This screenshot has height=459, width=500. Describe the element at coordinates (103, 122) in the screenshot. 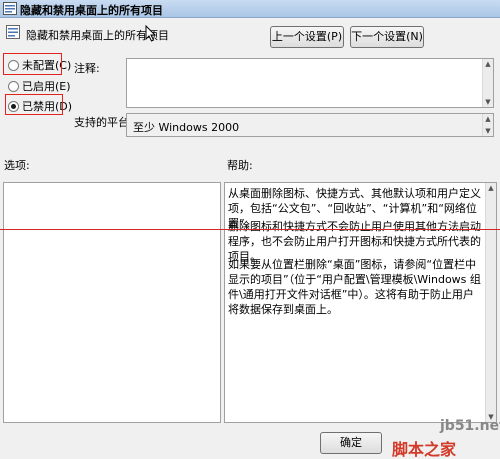

I see `supported-platform-label: 支持的平台:` at that location.